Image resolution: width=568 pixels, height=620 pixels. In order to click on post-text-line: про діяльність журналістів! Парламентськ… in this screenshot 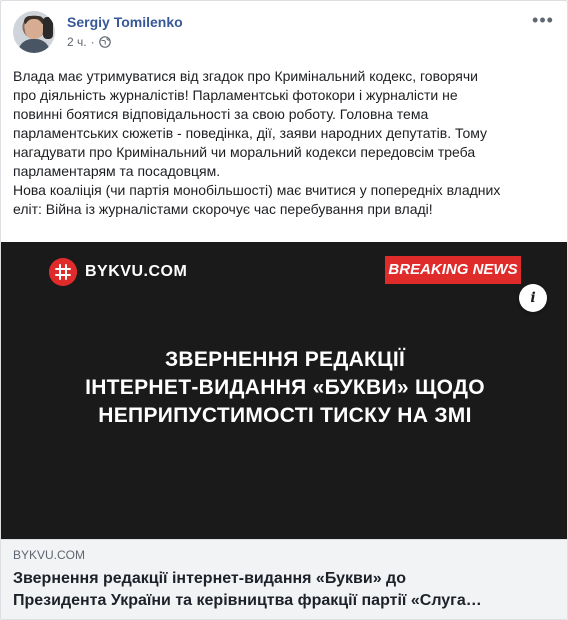, I will do `click(235, 95)`.